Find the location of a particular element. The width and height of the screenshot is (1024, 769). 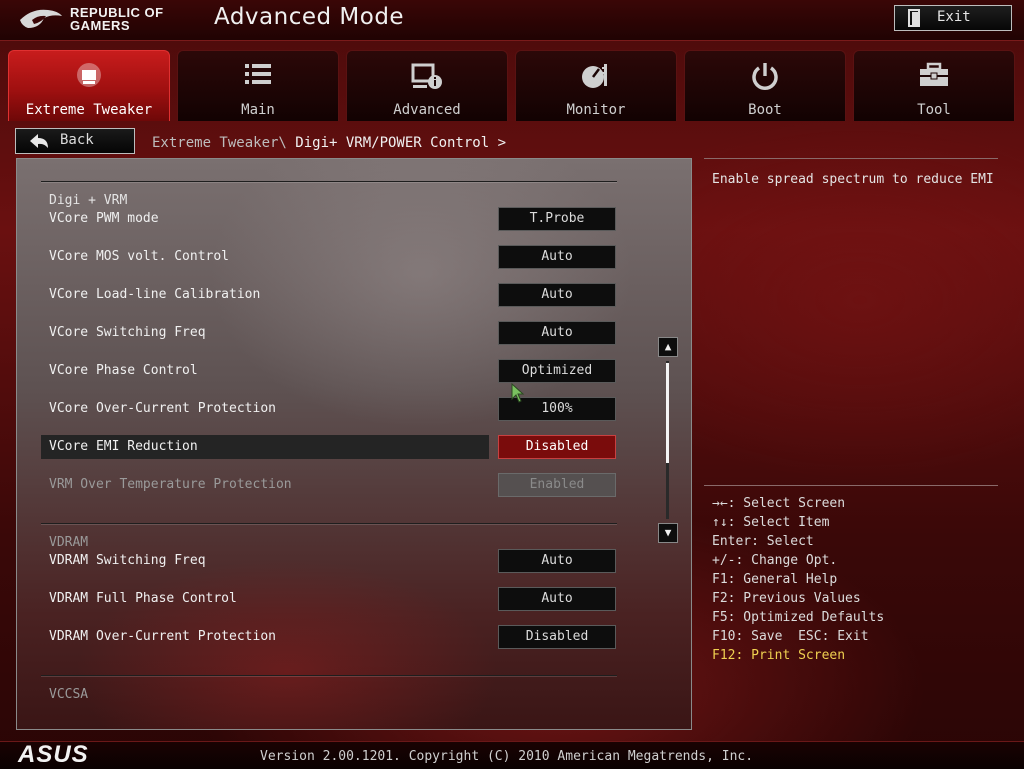

monitor-gauge-icon is located at coordinates (596, 78).